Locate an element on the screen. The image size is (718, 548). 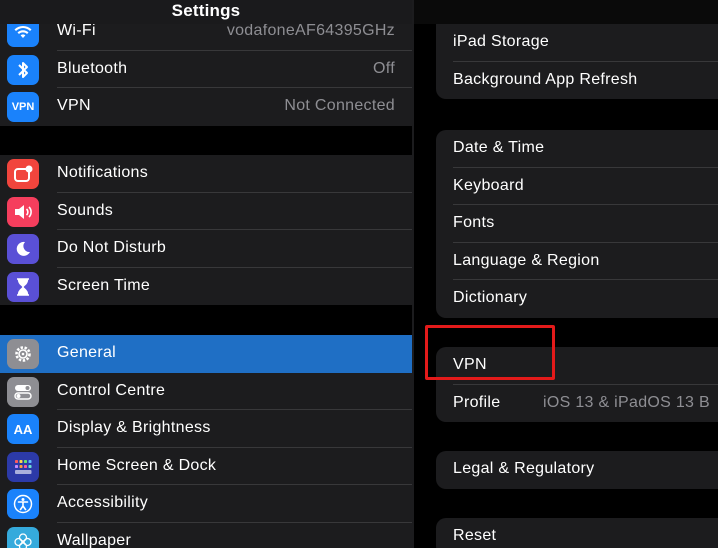
detail-item-label: Language & Region is located at coordinates (526, 260).